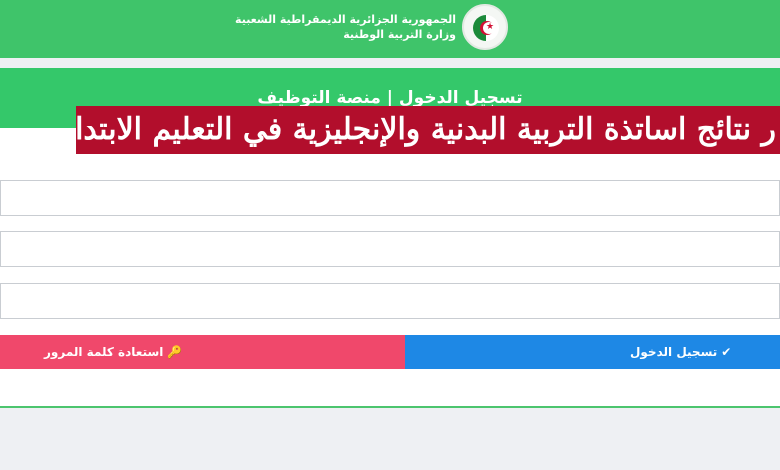  What do you see at coordinates (485, 27) in the screenshot?
I see `algeria-flag-emblem-icon: ★` at bounding box center [485, 27].